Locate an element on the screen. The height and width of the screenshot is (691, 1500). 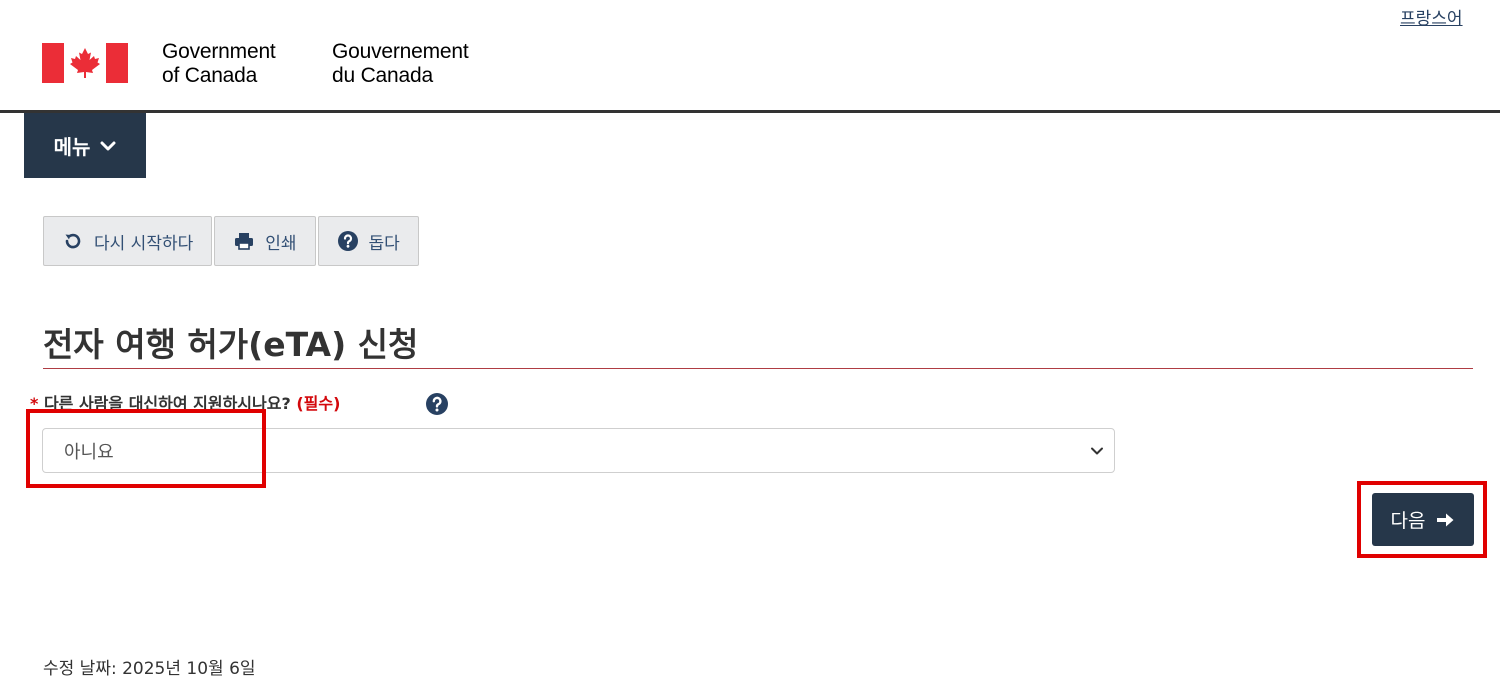
page-title: 전자 여행 허가(eTA) 신청 is located at coordinates (231, 344).